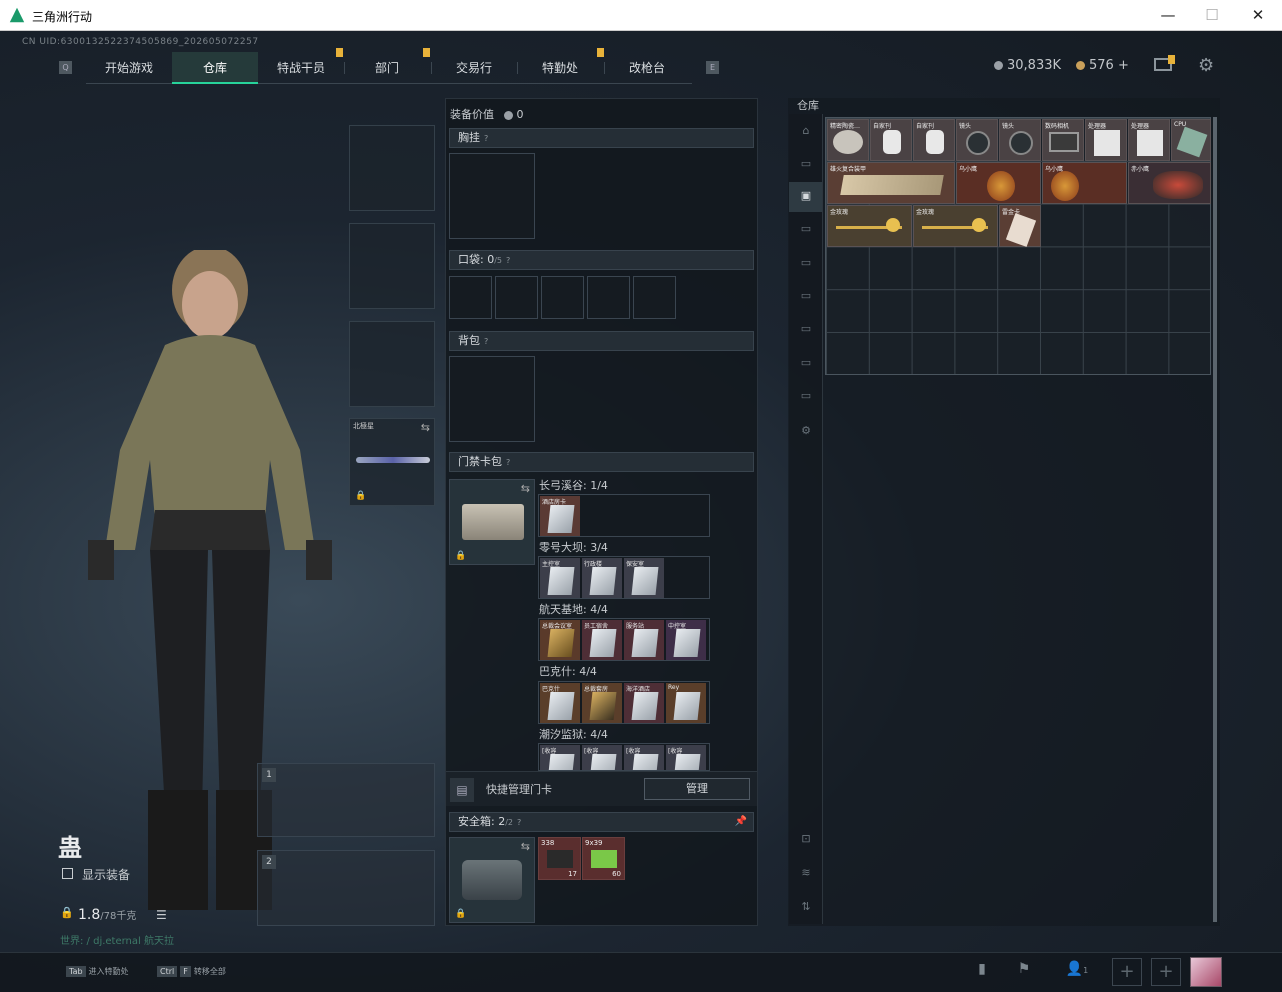  Describe the element at coordinates (560, 703) in the screenshot. I see `keycard-item: 巴克什` at that location.